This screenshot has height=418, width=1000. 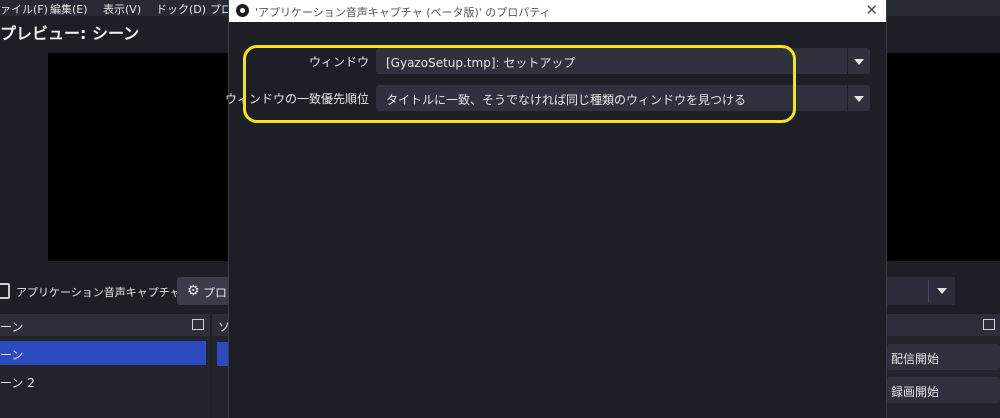 What do you see at coordinates (871, 10) in the screenshot?
I see `close-icon: ✕` at bounding box center [871, 10].